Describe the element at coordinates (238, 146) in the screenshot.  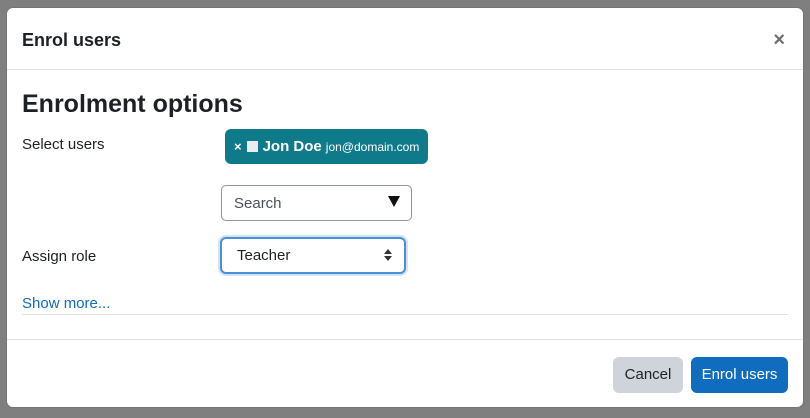
I see `remove-user-icon: ×` at that location.